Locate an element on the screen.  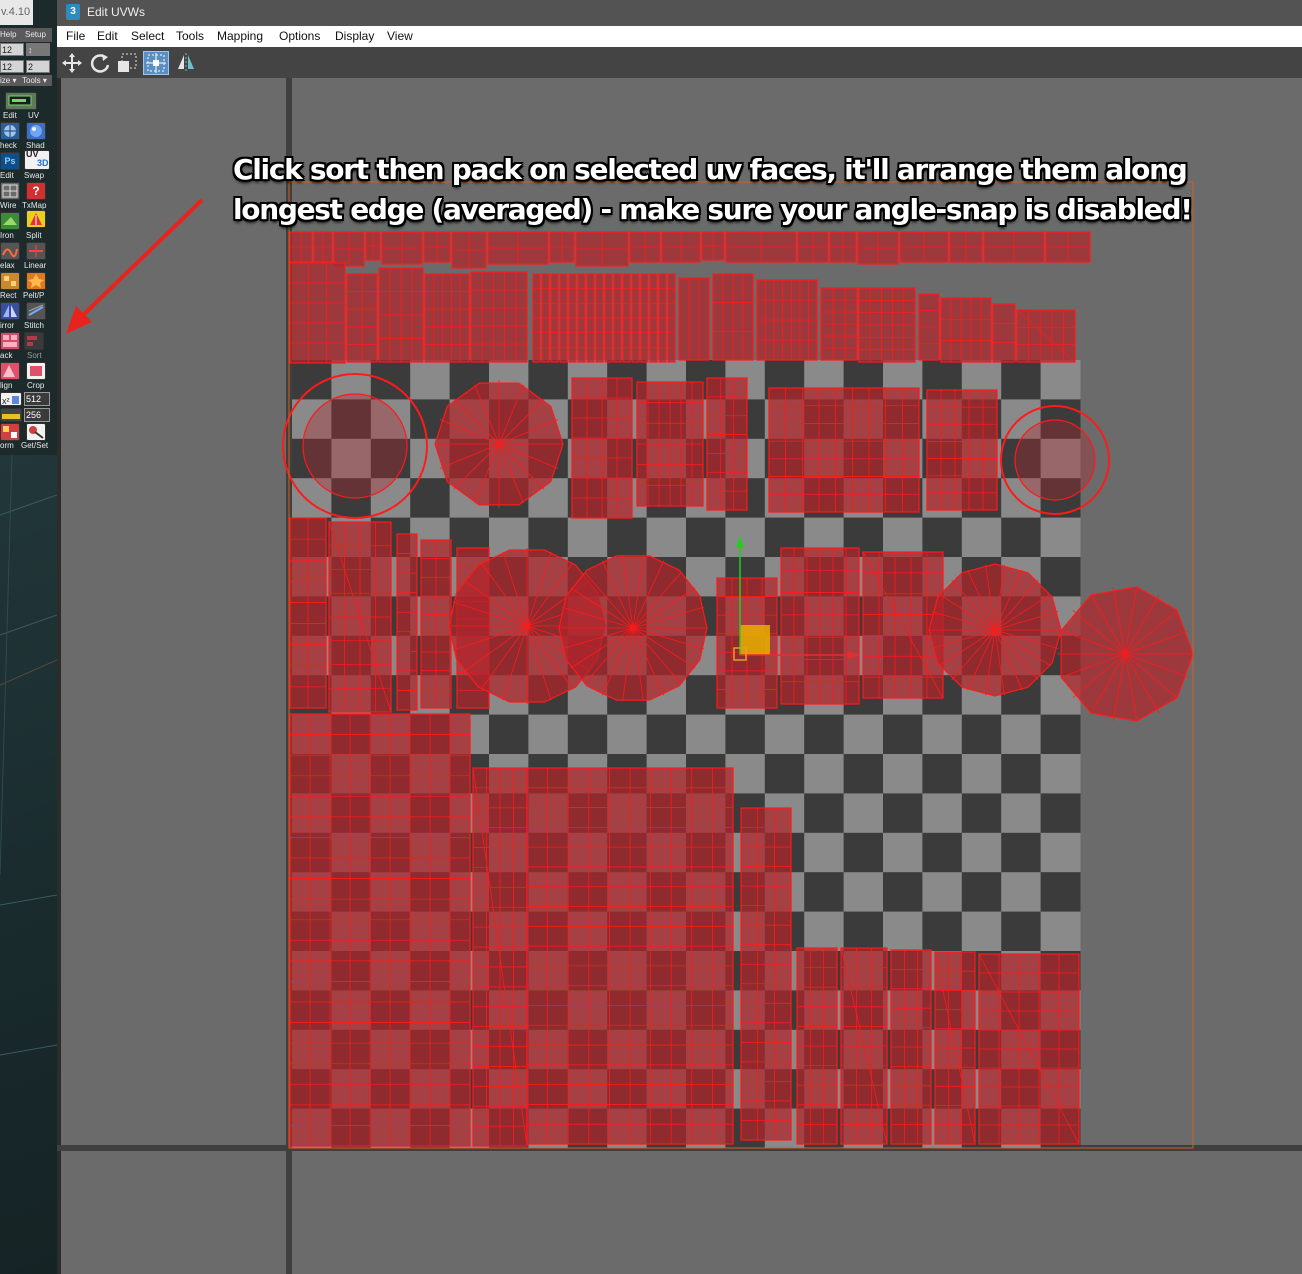
get-set-icon is located at coordinates (36, 432).